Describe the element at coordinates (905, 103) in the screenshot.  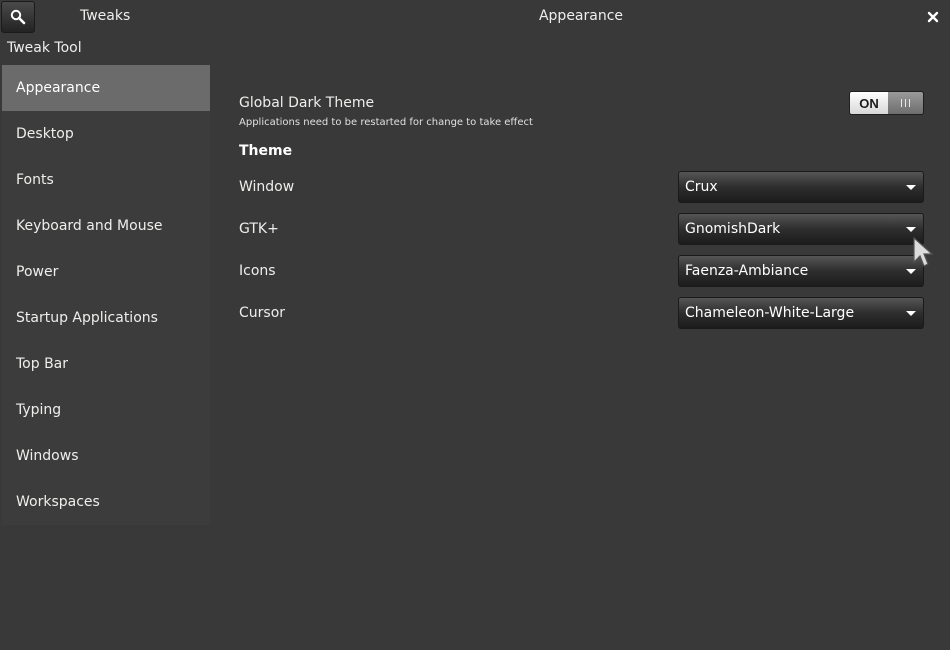
I see `switch-handle` at that location.